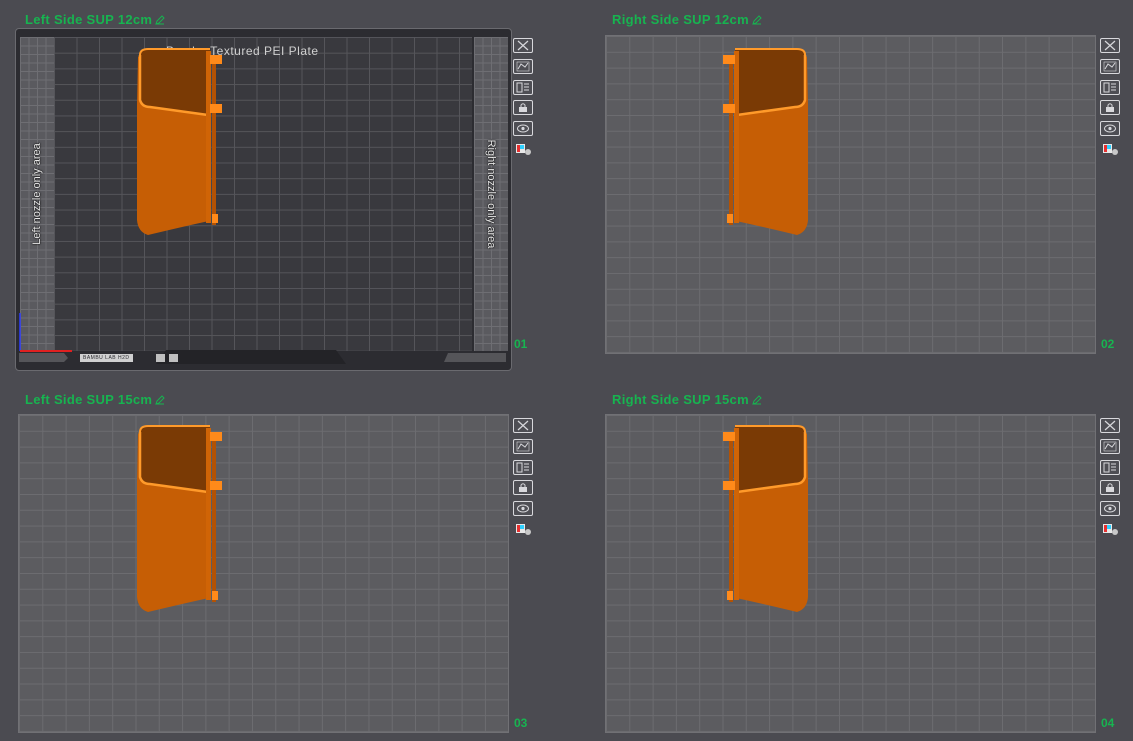 Image resolution: width=1133 pixels, height=741 pixels. I want to click on axis-indicator, so click(45, 332).